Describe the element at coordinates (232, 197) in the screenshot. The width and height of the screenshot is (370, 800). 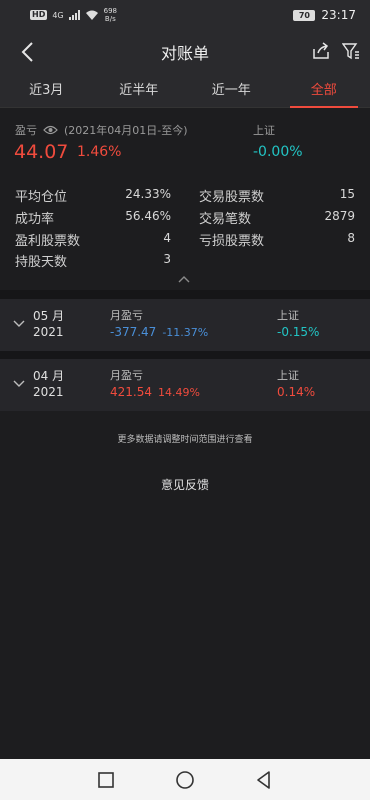
I see `stat-label-traded-stocks: 交易股票数` at that location.